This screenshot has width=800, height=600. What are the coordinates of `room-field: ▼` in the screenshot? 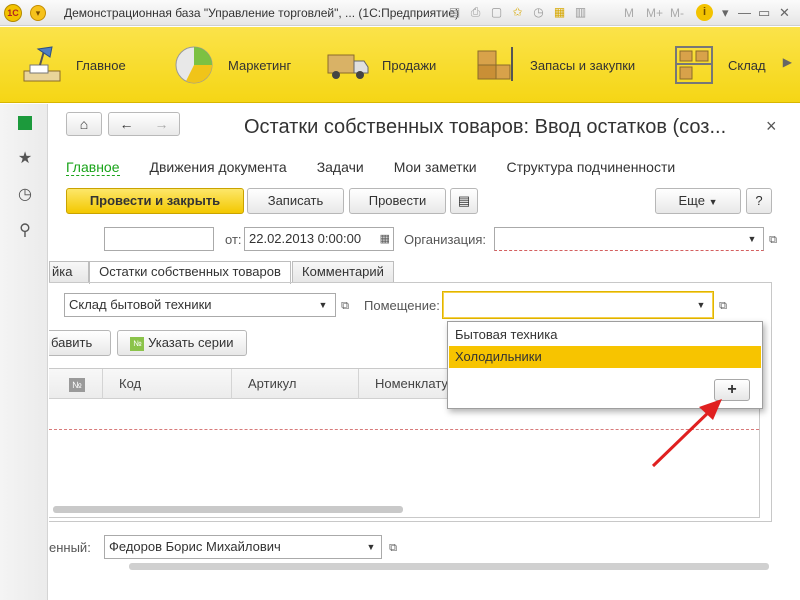 It's located at (578, 305).